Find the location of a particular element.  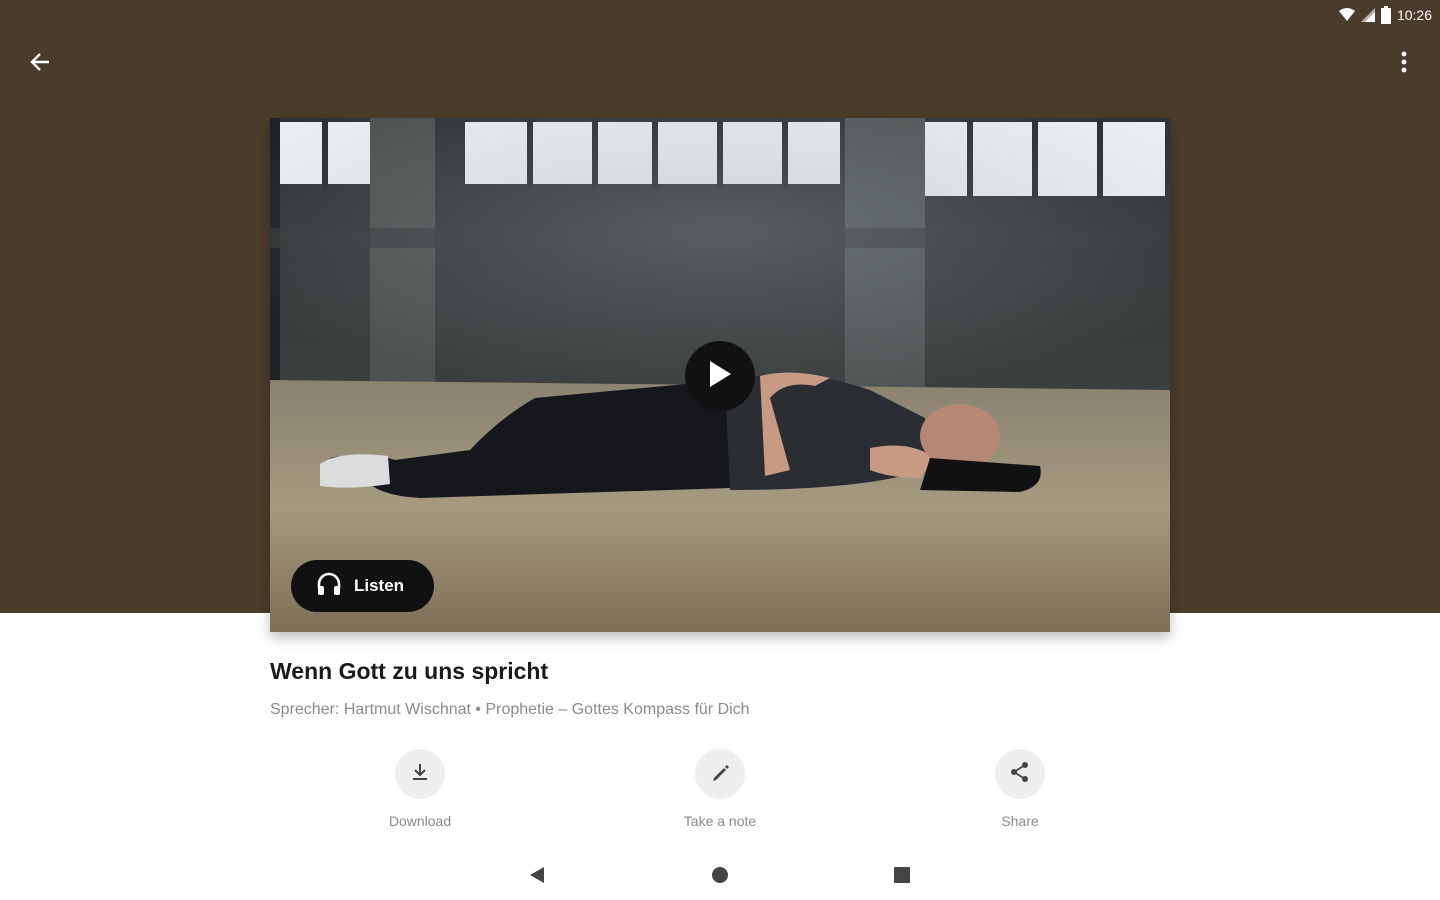

back-button is located at coordinates (40, 64).